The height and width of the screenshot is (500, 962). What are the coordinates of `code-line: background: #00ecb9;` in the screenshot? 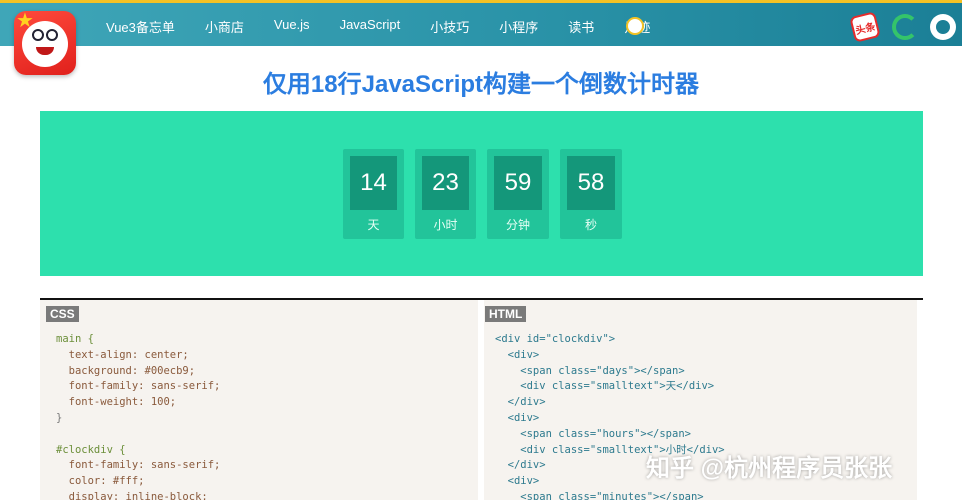 It's located at (126, 370).